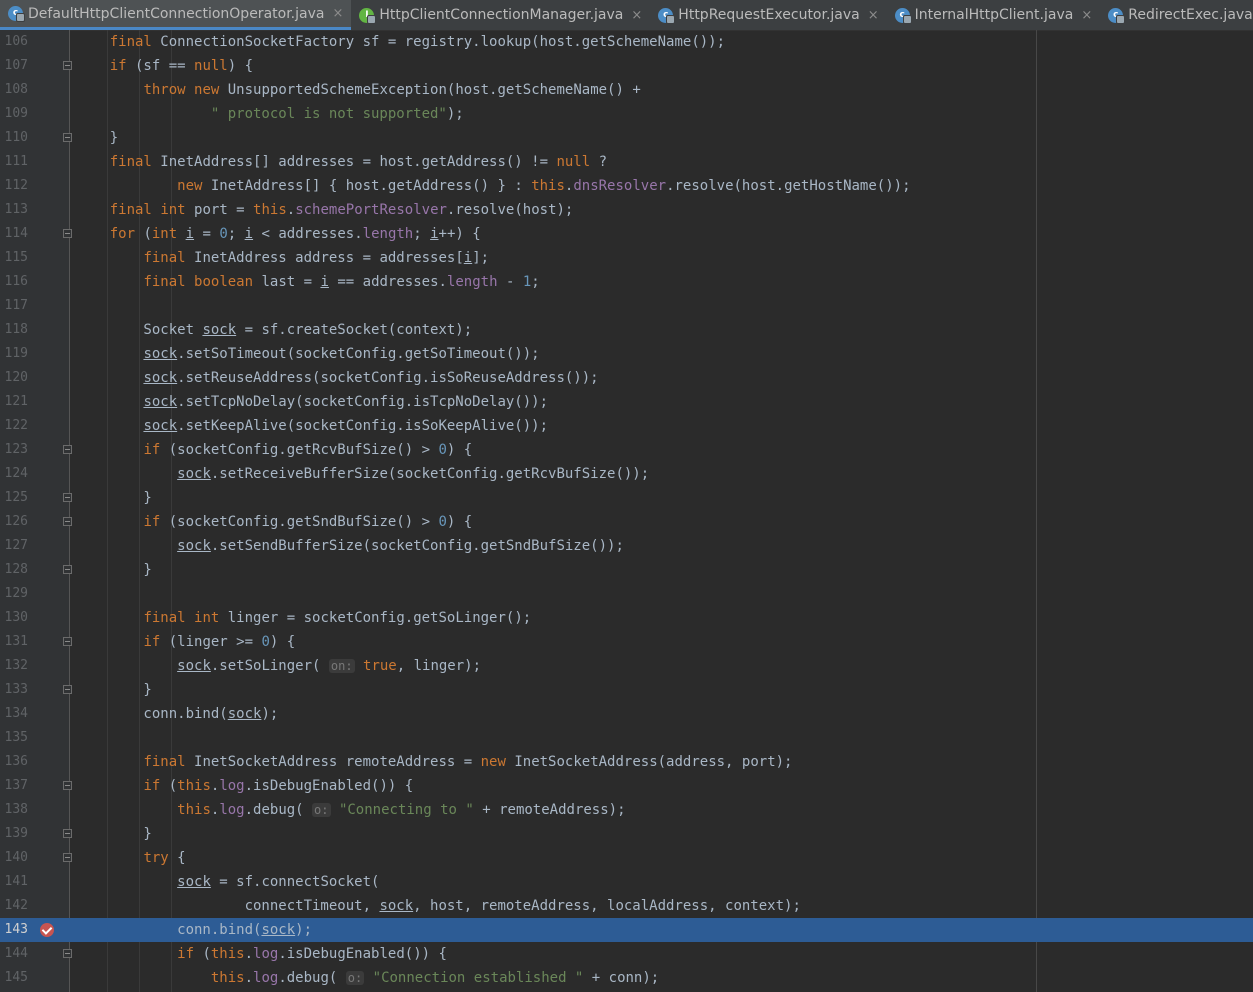 Image resolution: width=1253 pixels, height=992 pixels. What do you see at coordinates (626, 930) in the screenshot?
I see `code-line: 143 conn.bind(sock);` at bounding box center [626, 930].